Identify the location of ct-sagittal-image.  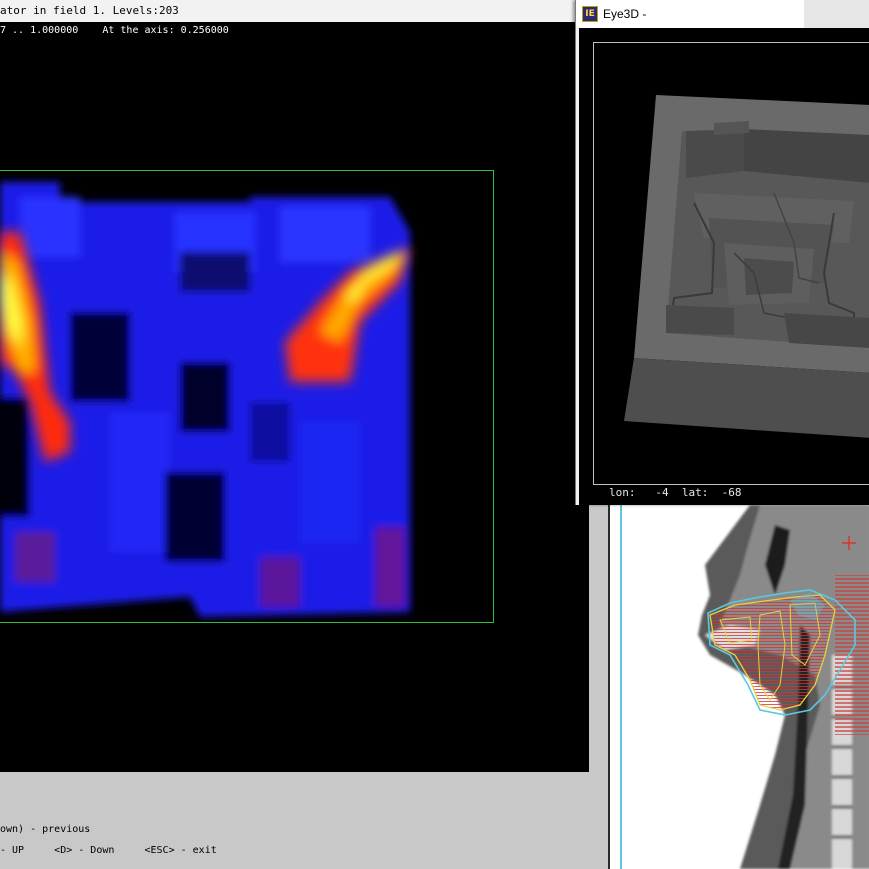
(783, 687).